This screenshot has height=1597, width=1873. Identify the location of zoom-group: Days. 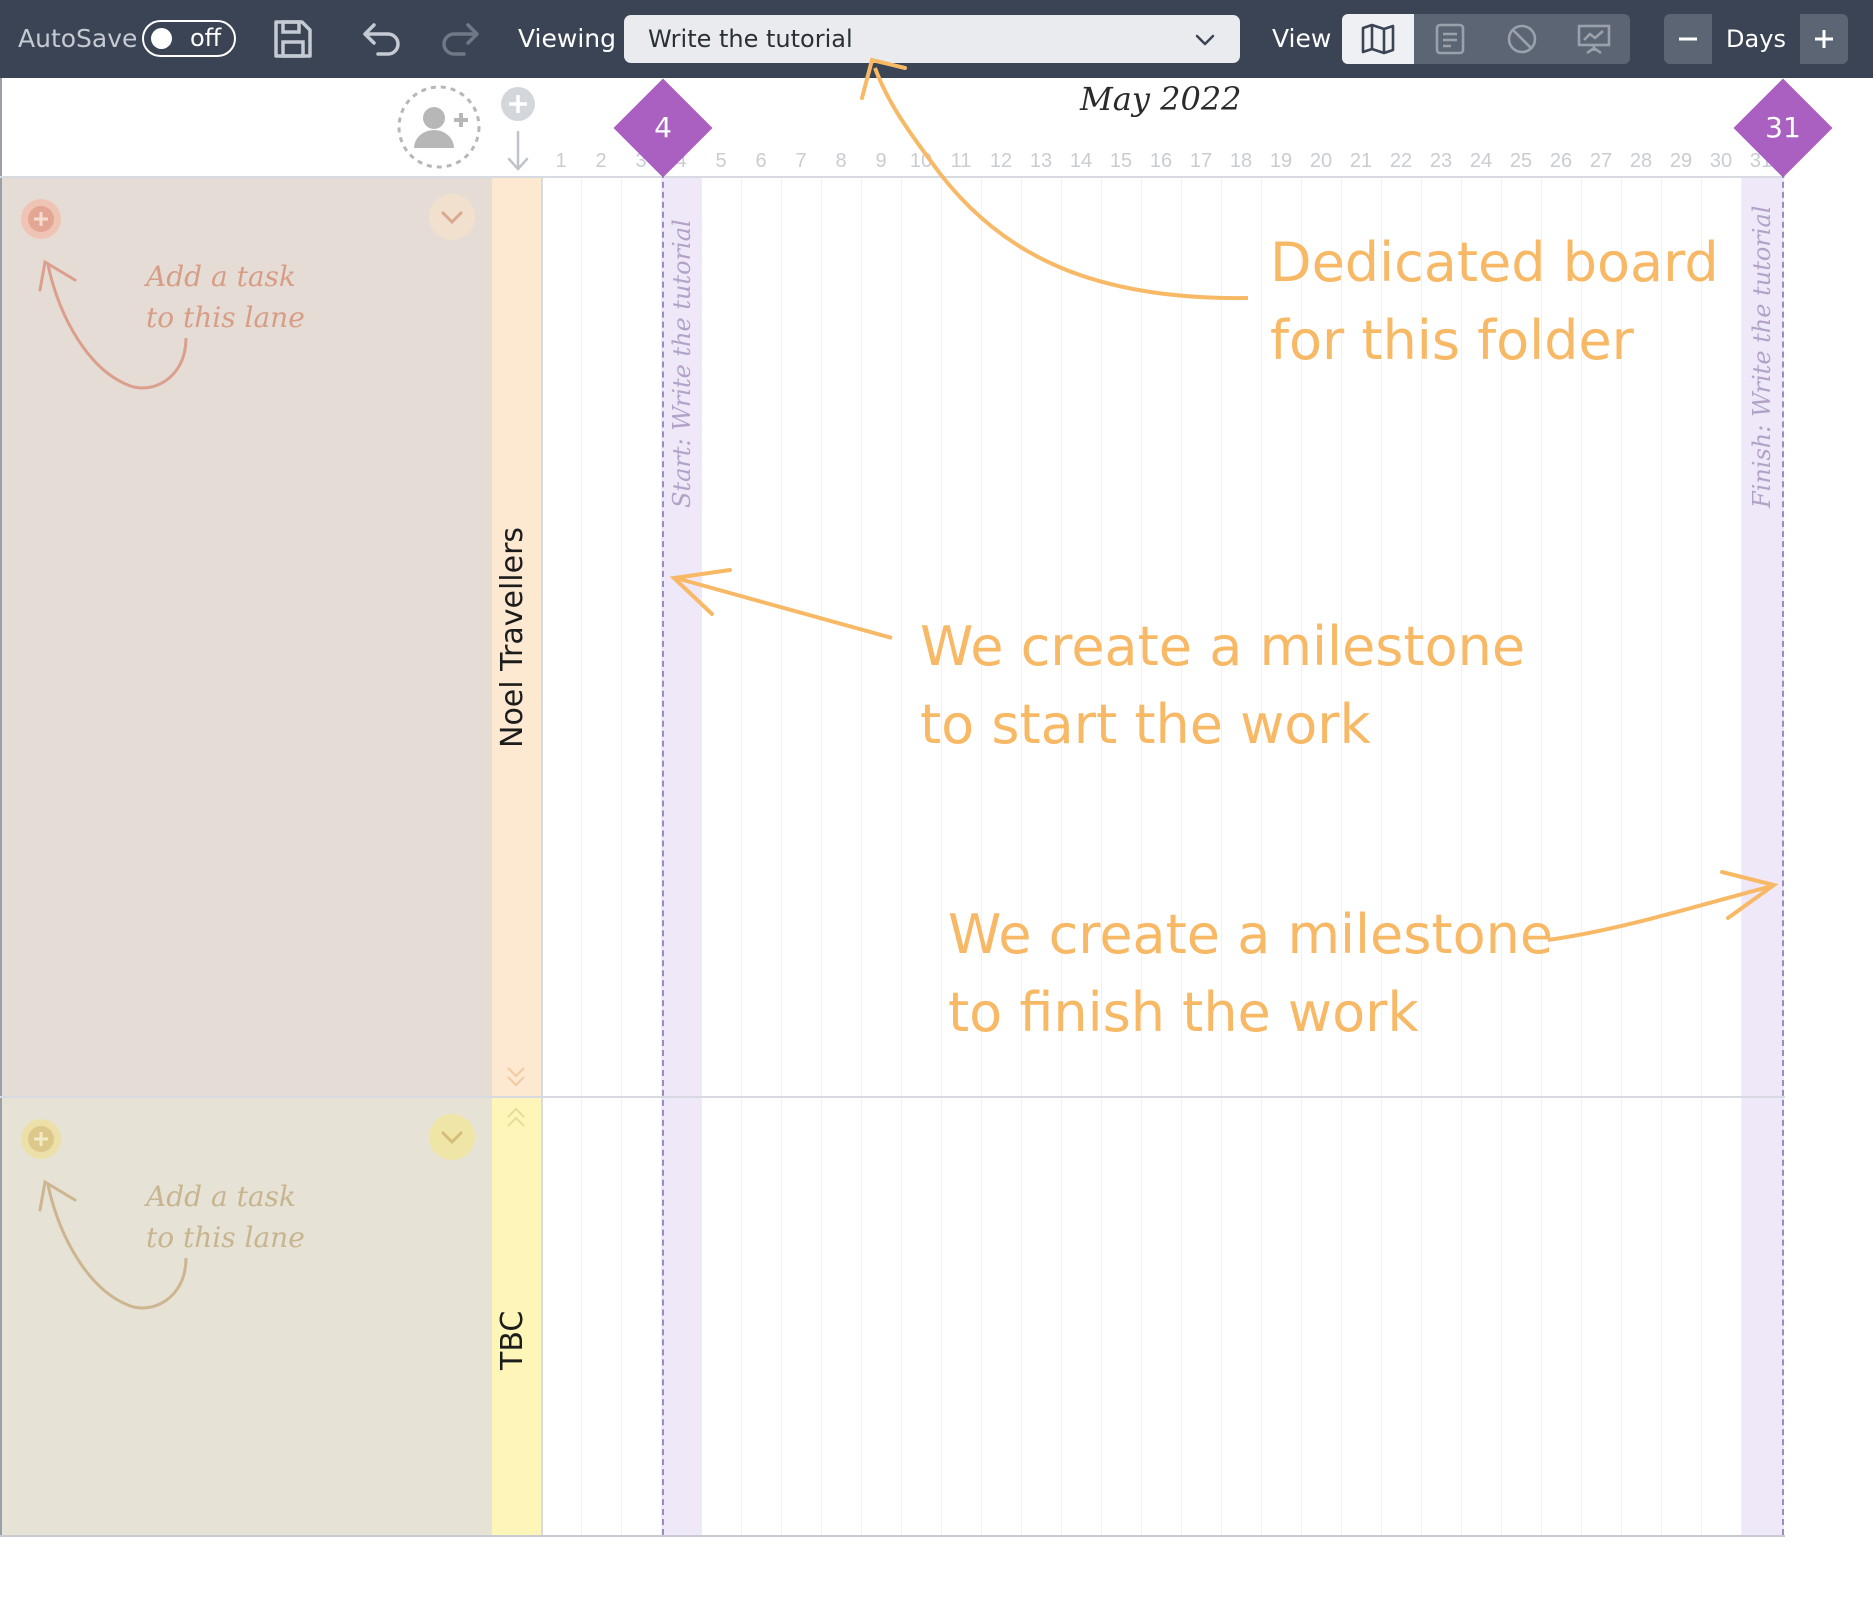
(1756, 39).